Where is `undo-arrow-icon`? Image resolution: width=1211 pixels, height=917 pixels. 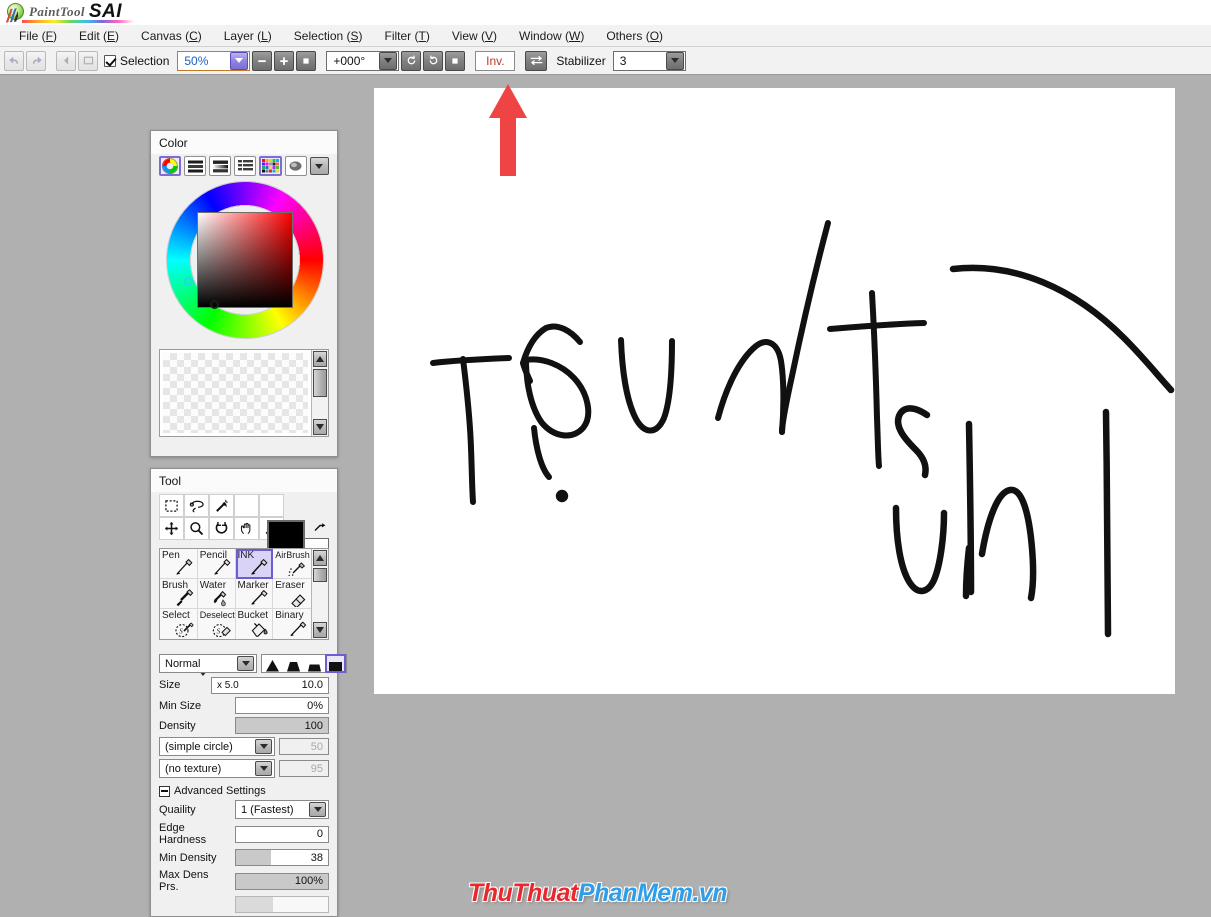
undo-arrow-icon is located at coordinates (14, 60).